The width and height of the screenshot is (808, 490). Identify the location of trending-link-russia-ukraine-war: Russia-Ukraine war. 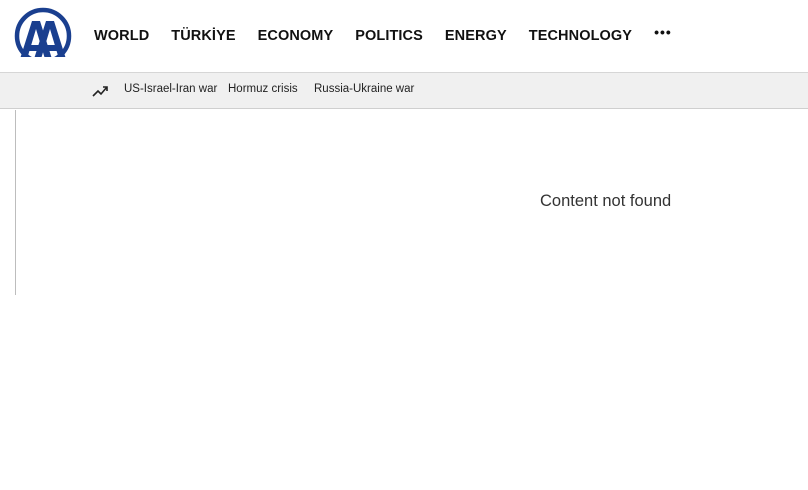
(364, 89).